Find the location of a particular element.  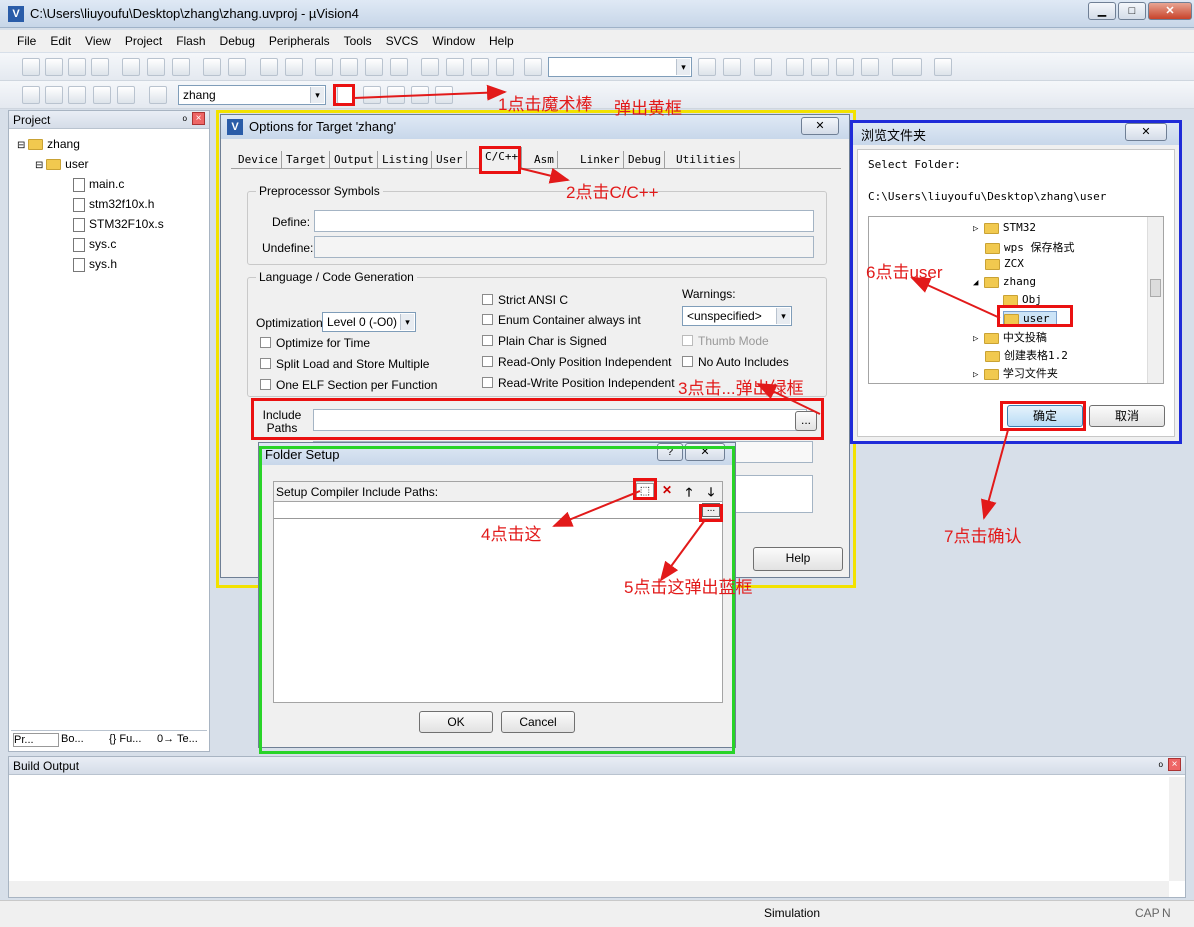

annotation-step-5: 5点击这弹出蓝框 is located at coordinates (688, 587).